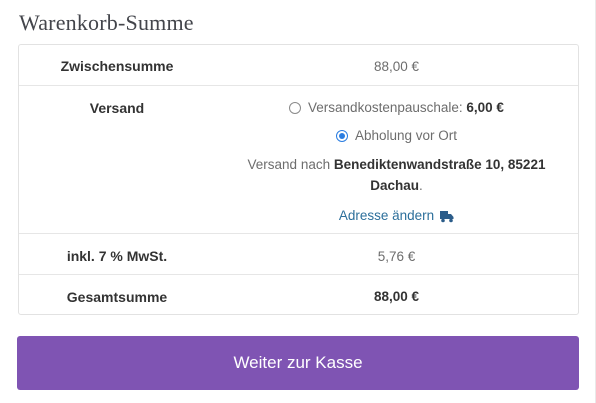  What do you see at coordinates (117, 66) in the screenshot?
I see `subtotal-label: Zwischensumme` at bounding box center [117, 66].